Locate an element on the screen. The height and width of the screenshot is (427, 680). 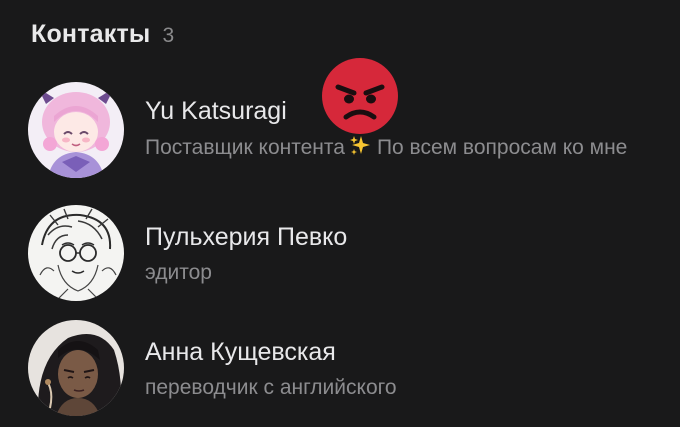
sparkles-icon is located at coordinates (360, 150).